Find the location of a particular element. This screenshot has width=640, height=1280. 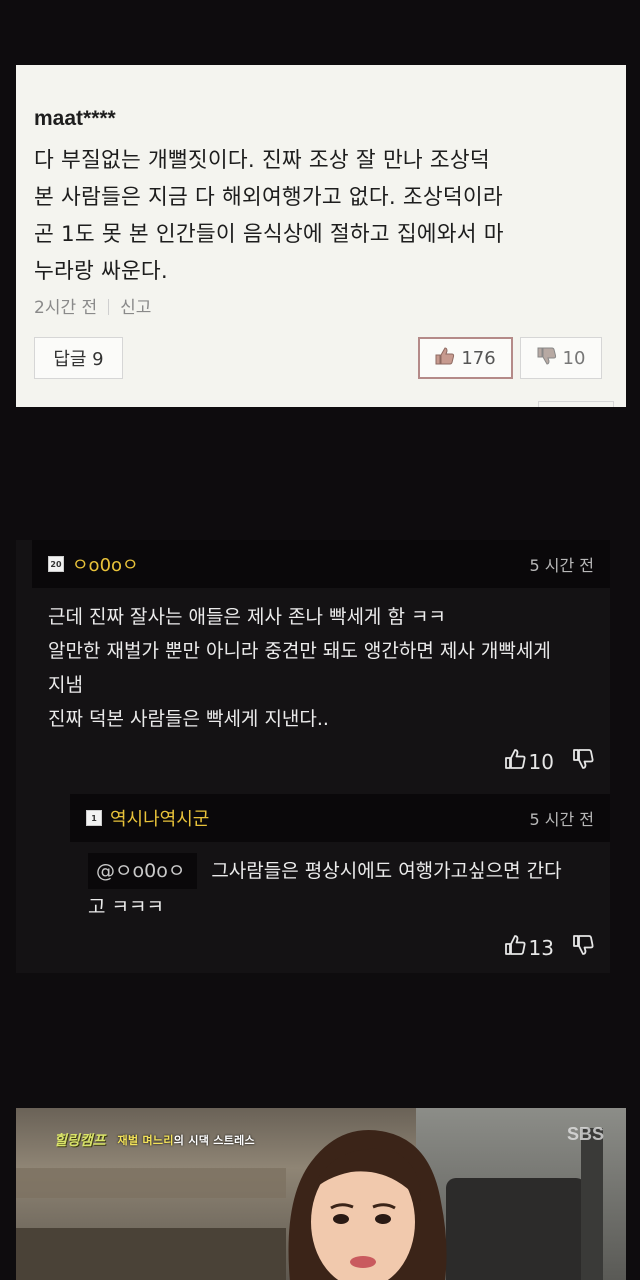

dislike-button: 10 is located at coordinates (561, 358).